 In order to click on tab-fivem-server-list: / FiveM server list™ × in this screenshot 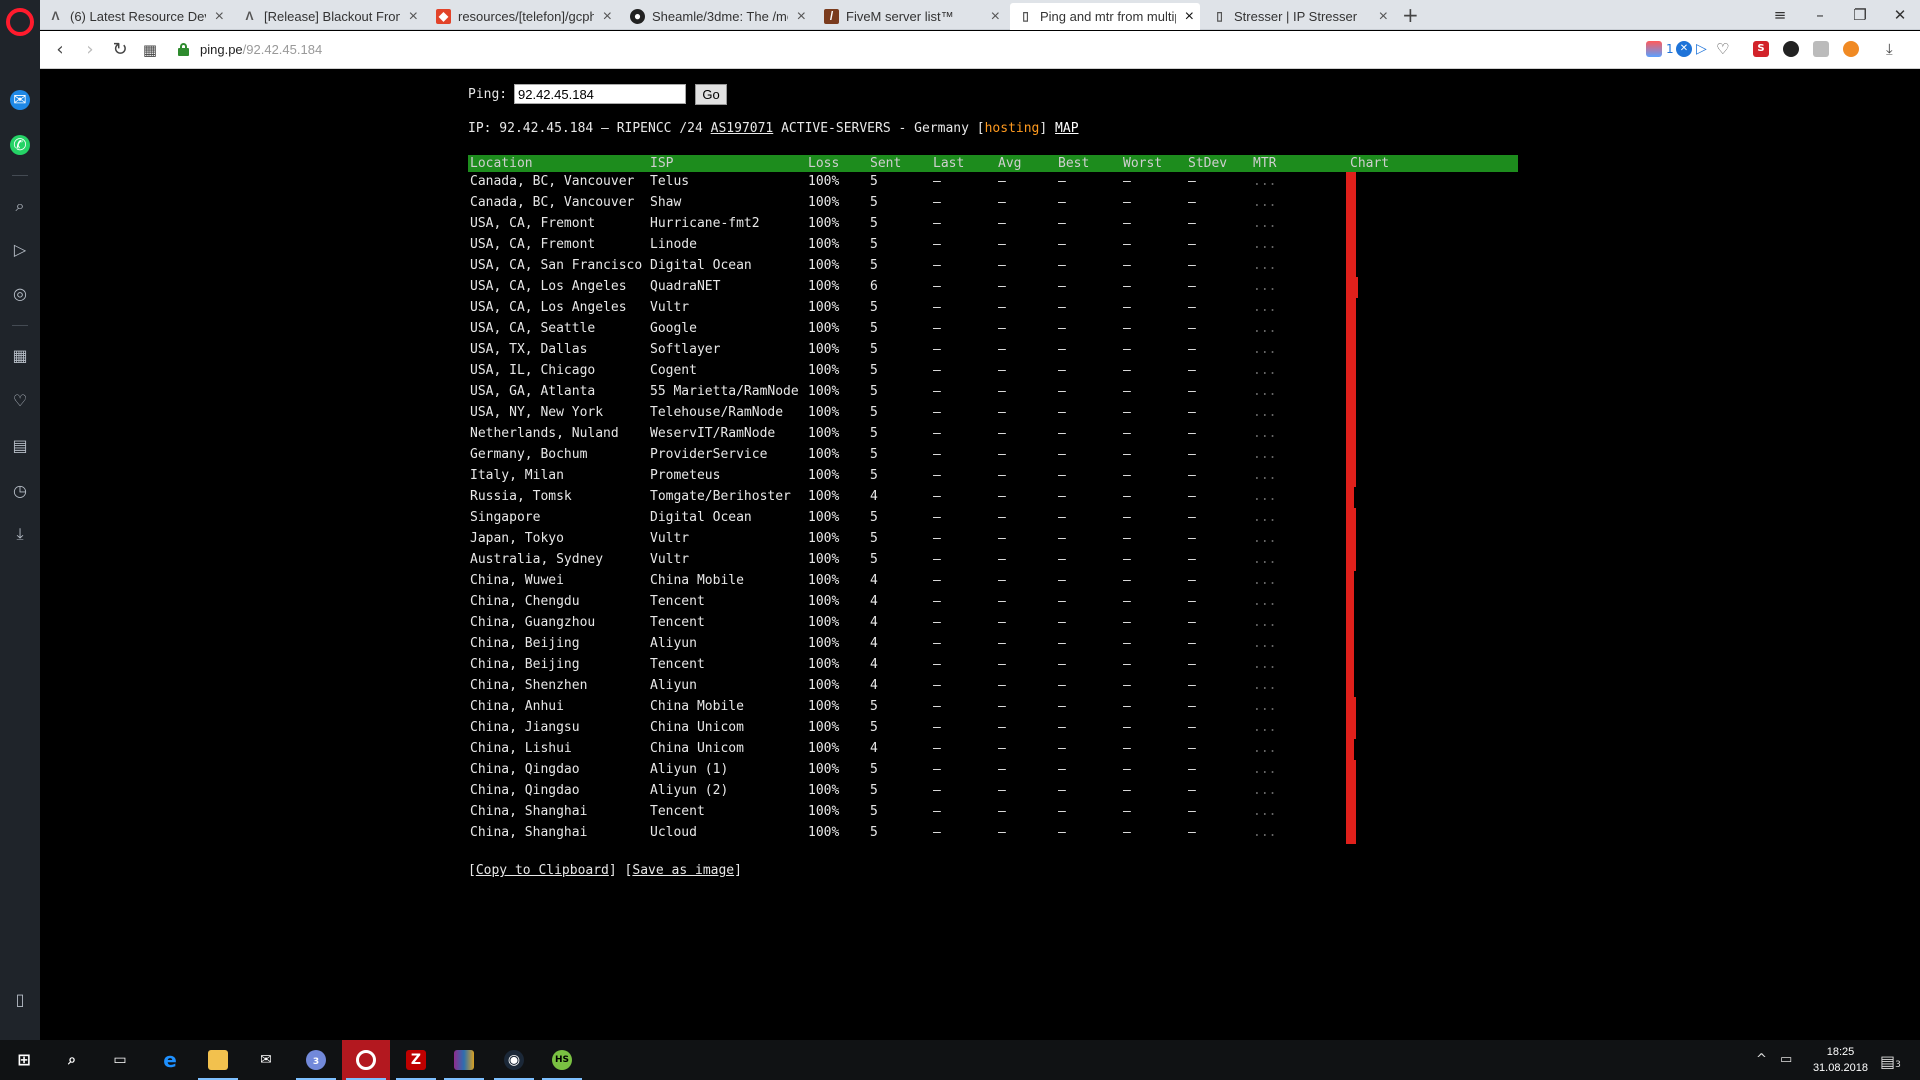, I will do `click(911, 16)`.